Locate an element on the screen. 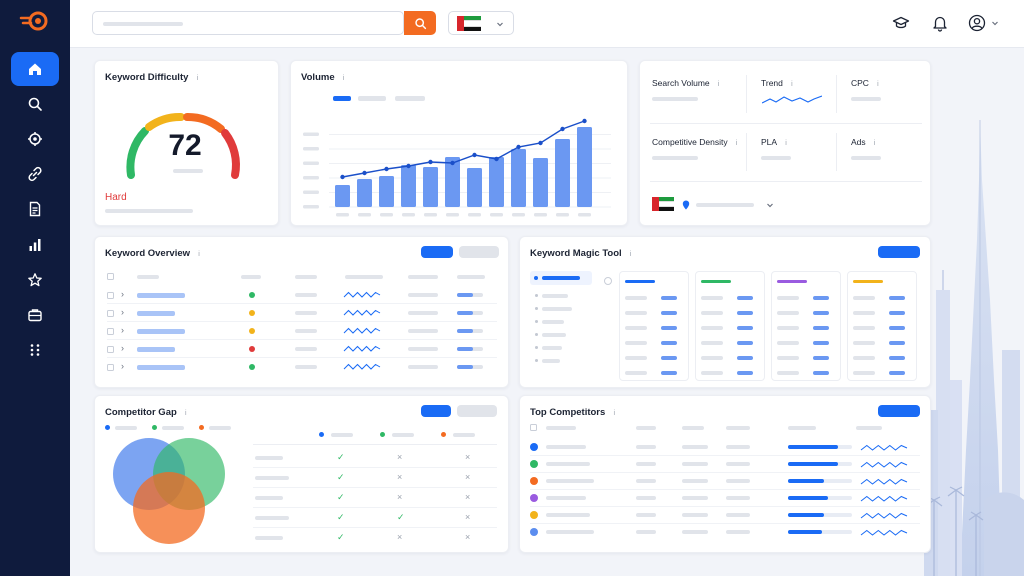 The width and height of the screenshot is (1024, 576). sidebar-item-search is located at coordinates (35, 104).